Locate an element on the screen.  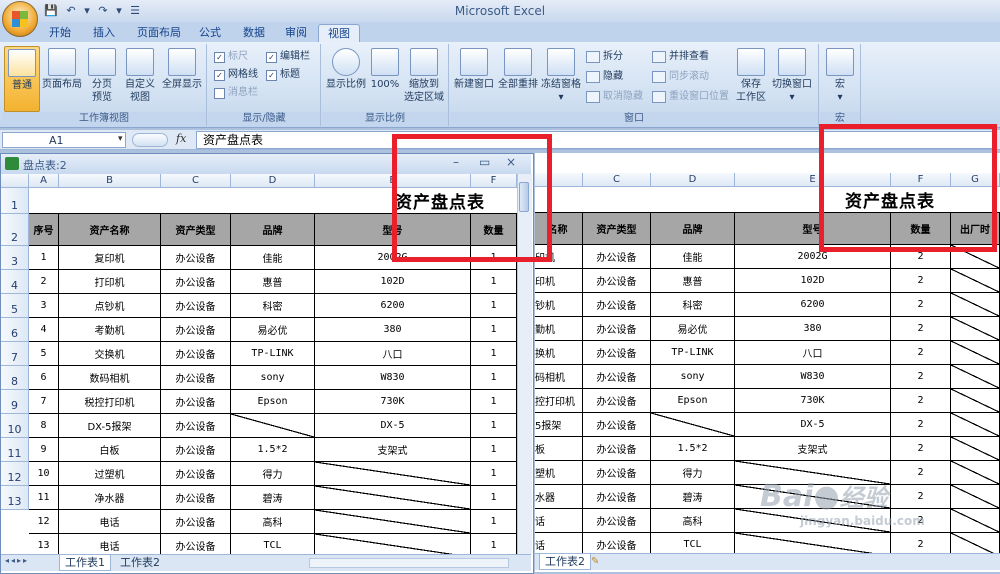
unhide-button: 取消隐藏 is located at coordinates (614, 97).